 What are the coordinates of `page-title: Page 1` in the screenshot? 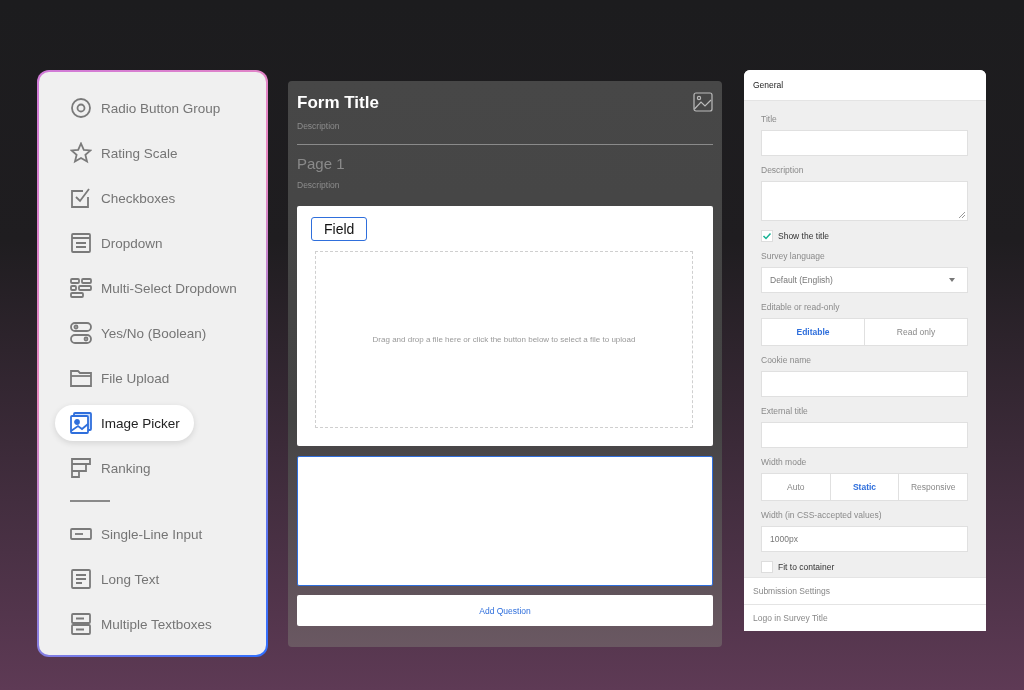 It's located at (505, 163).